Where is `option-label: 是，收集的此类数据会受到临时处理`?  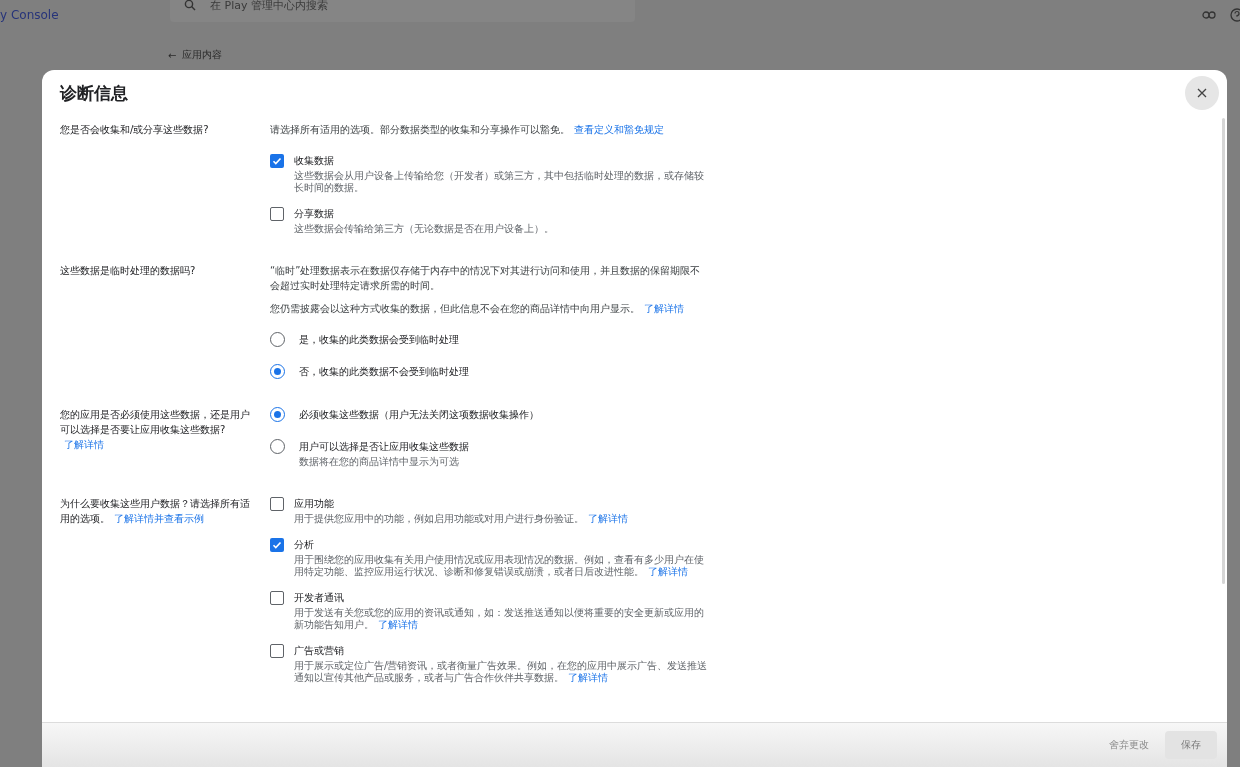 option-label: 是，收集的此类数据会受到临时处理 is located at coordinates (379, 340).